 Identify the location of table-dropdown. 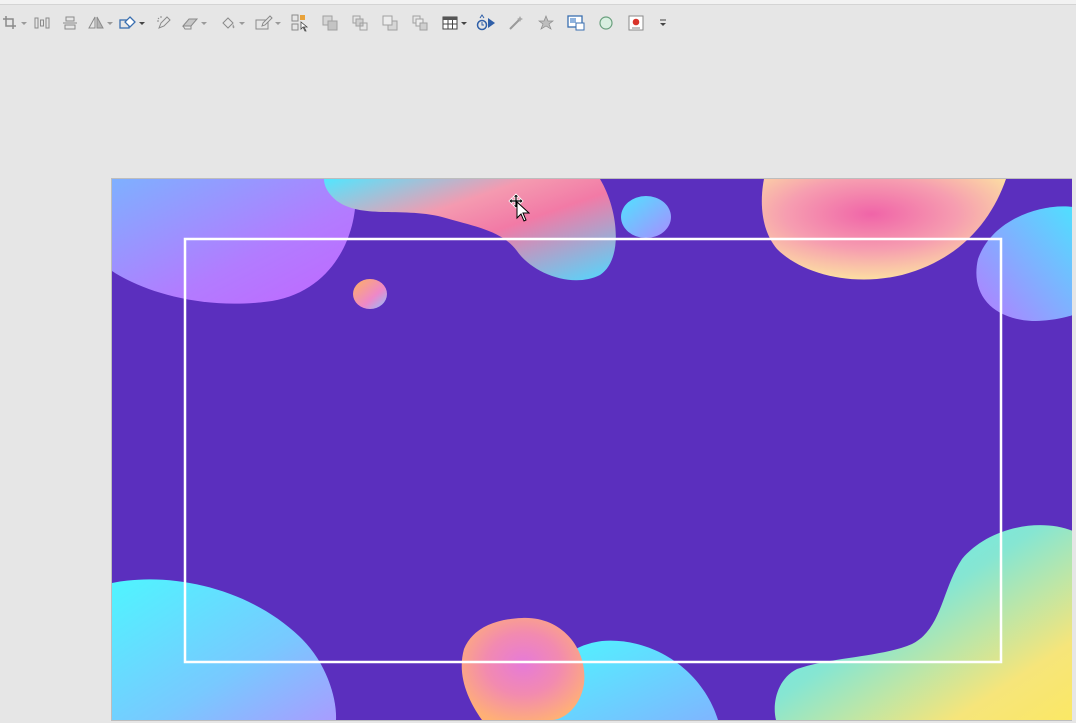
(464, 23).